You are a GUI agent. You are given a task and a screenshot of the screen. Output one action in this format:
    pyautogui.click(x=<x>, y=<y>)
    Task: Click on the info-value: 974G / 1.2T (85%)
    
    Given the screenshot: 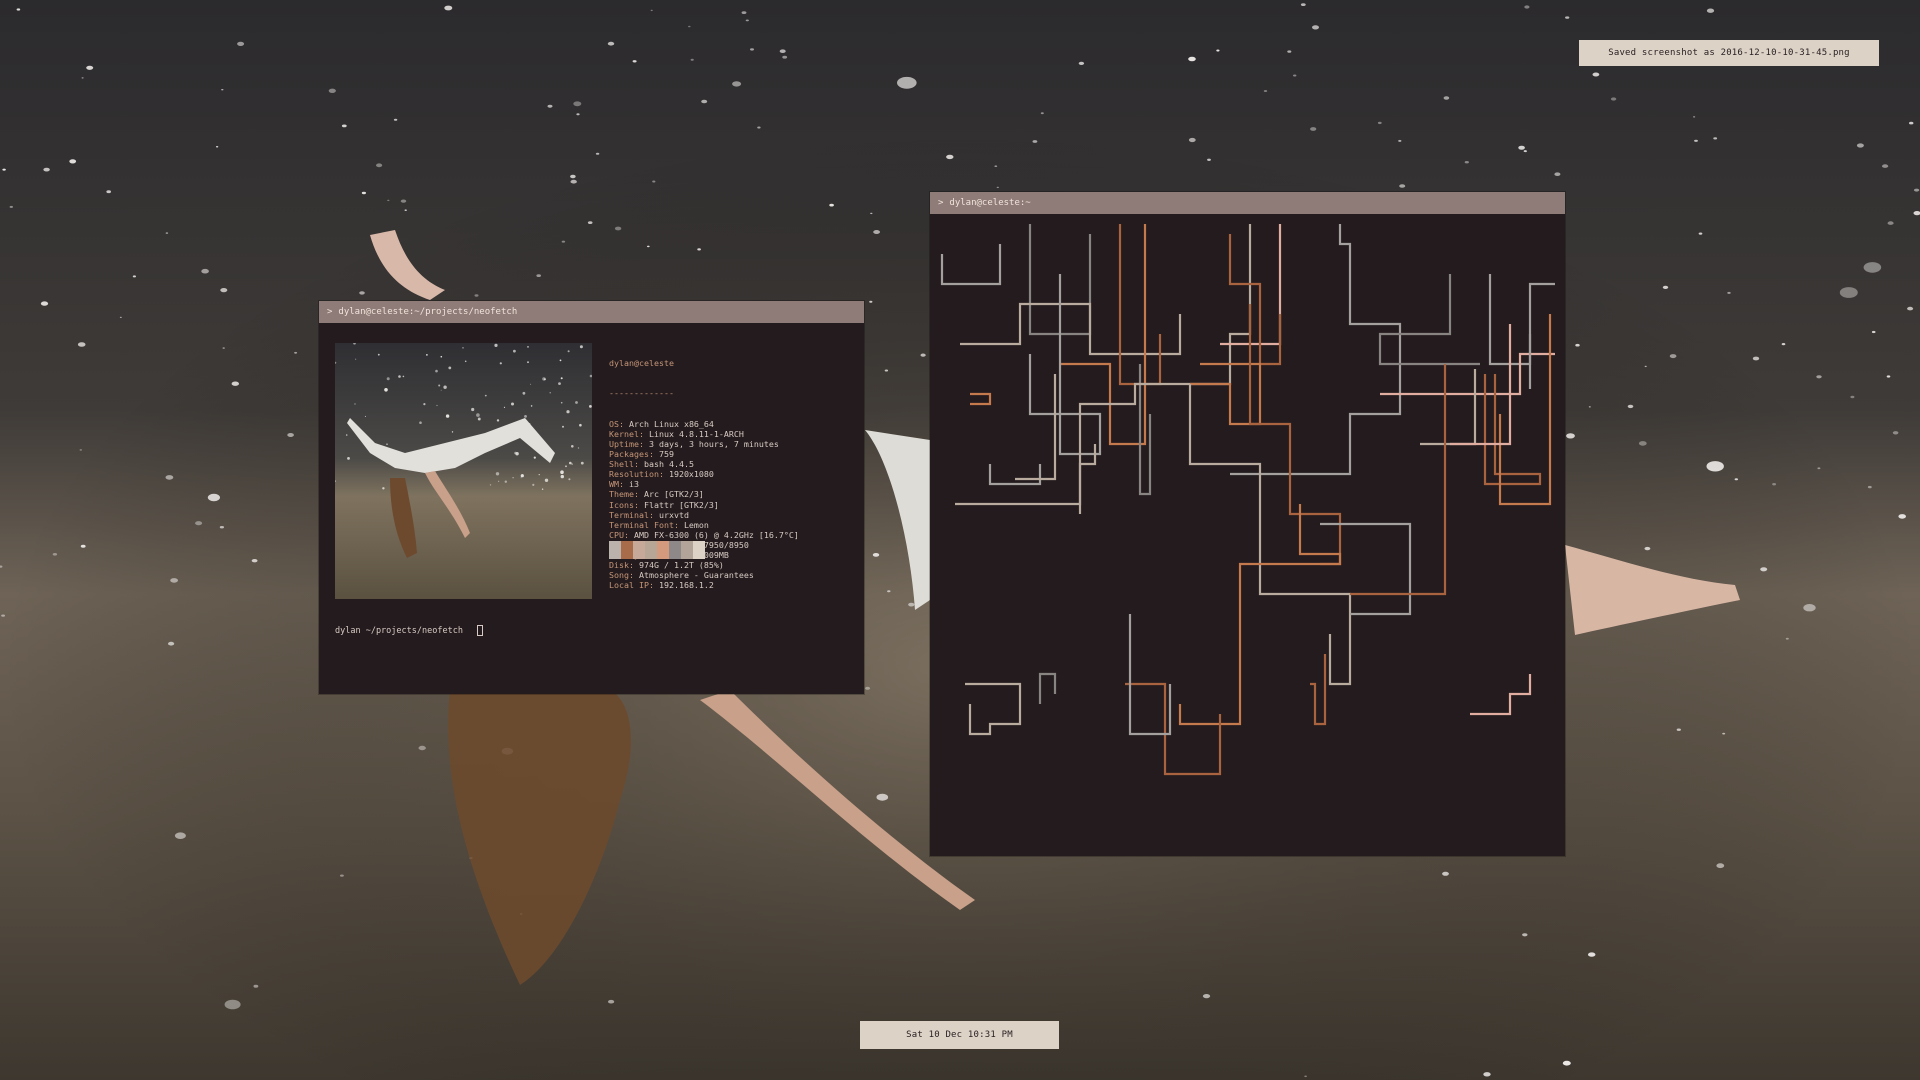 What is the action you would take?
    pyautogui.click(x=681, y=565)
    